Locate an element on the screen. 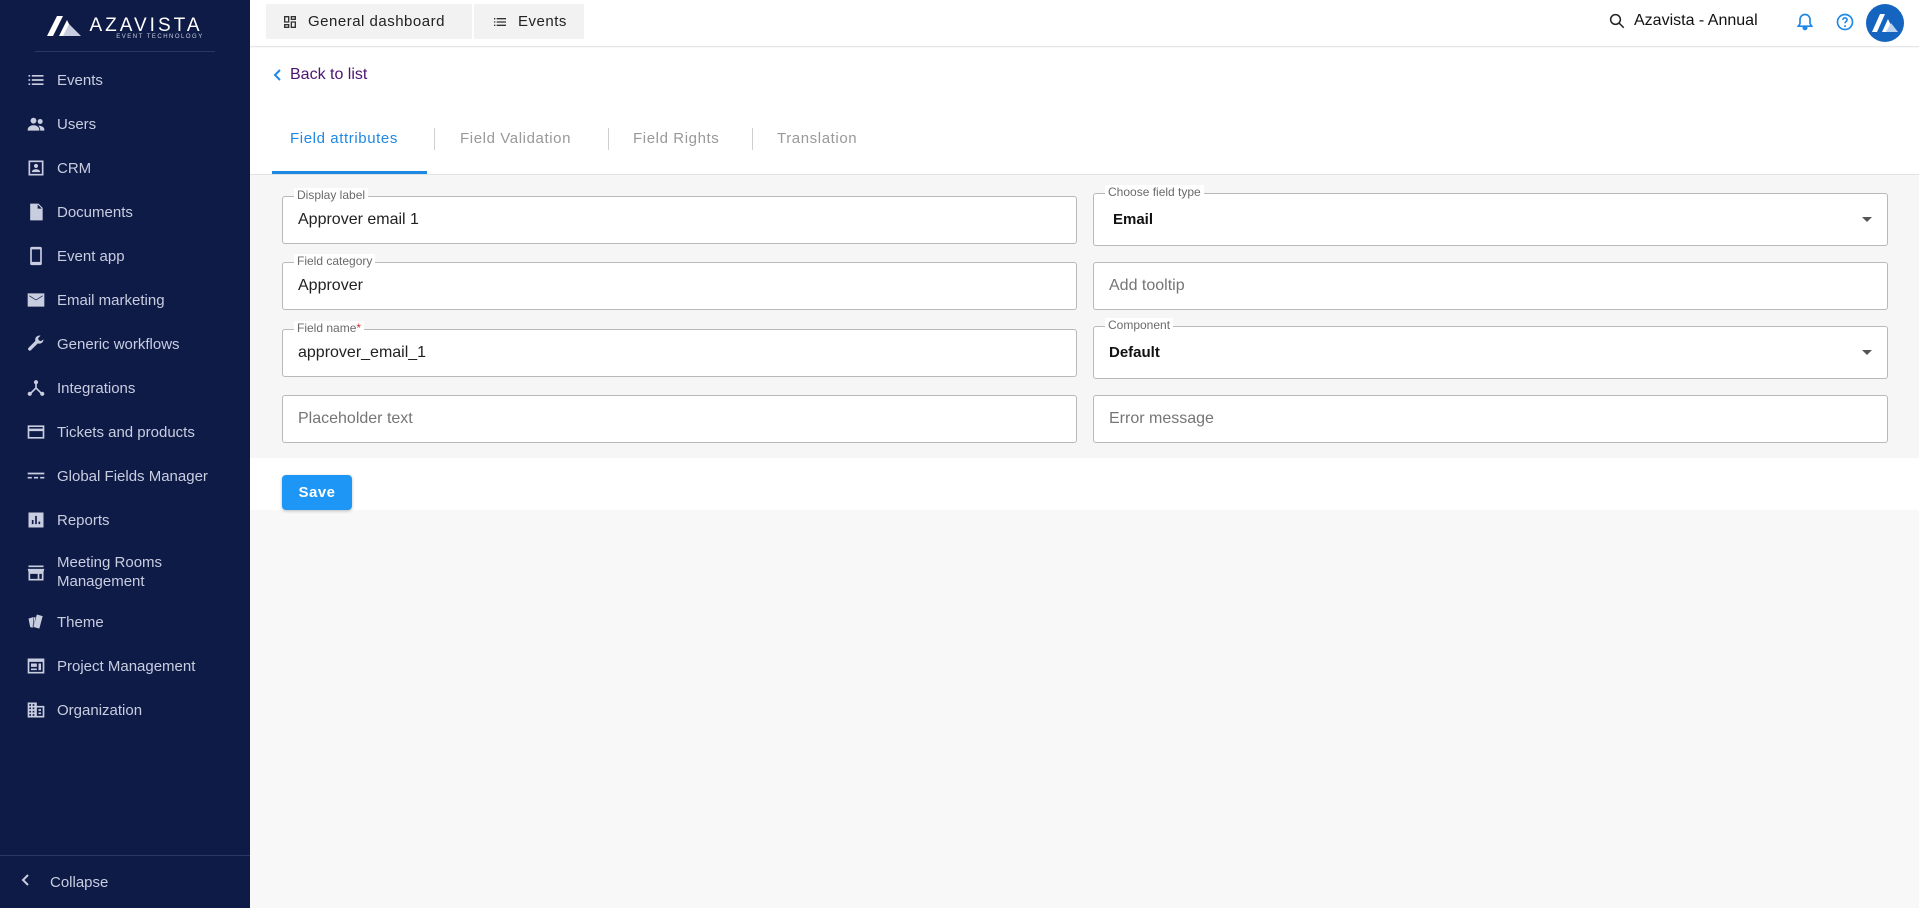 Image resolution: width=1919 pixels, height=908 pixels. sidebar-item-label: Documents is located at coordinates (95, 212).